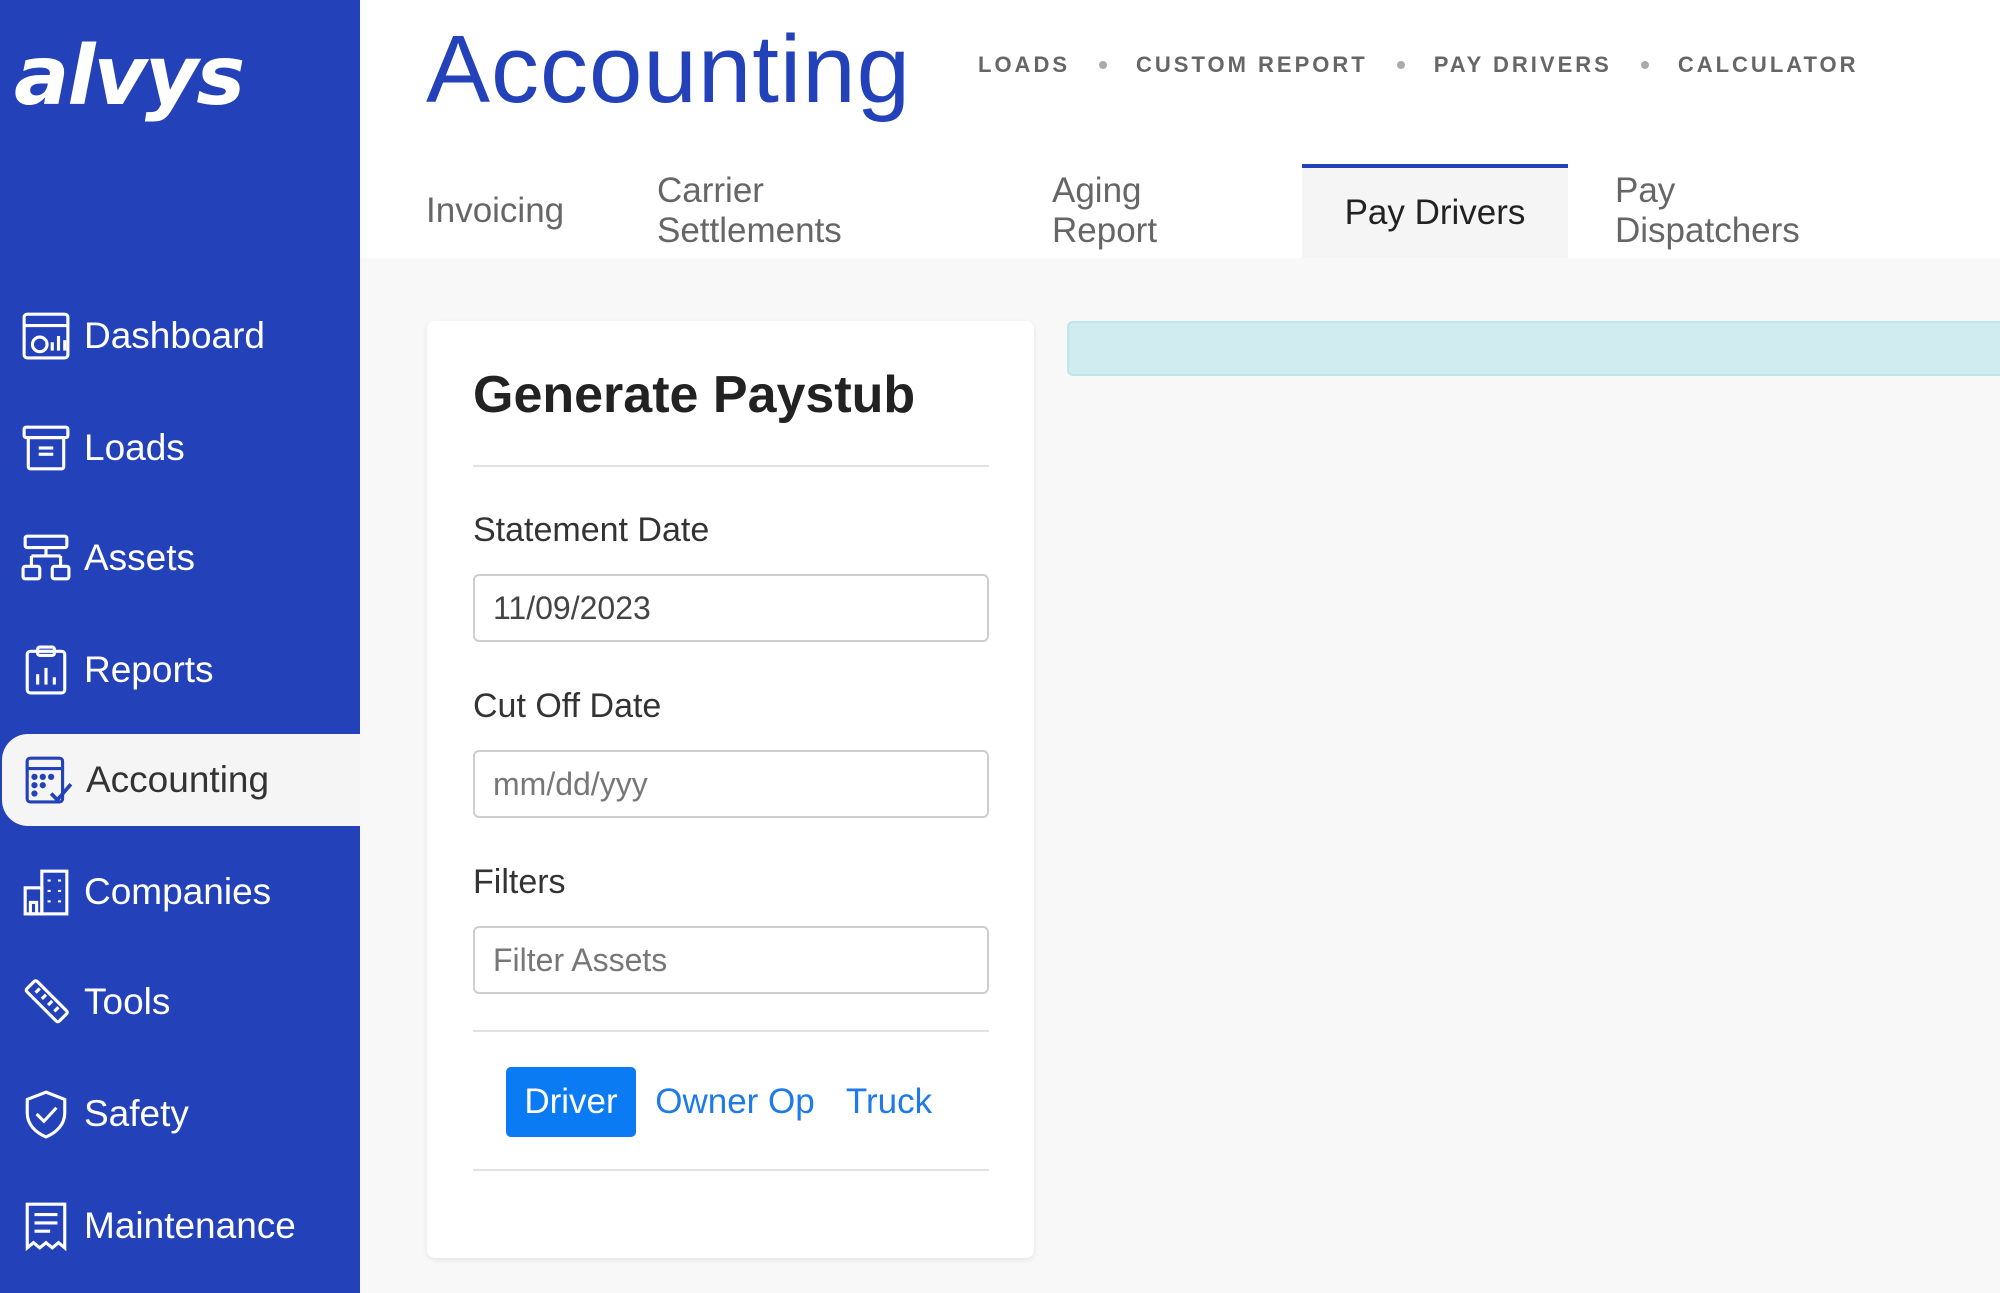 Image resolution: width=2000 pixels, height=1293 pixels. What do you see at coordinates (178, 779) in the screenshot?
I see `sidebar-item-label: Accounting` at bounding box center [178, 779].